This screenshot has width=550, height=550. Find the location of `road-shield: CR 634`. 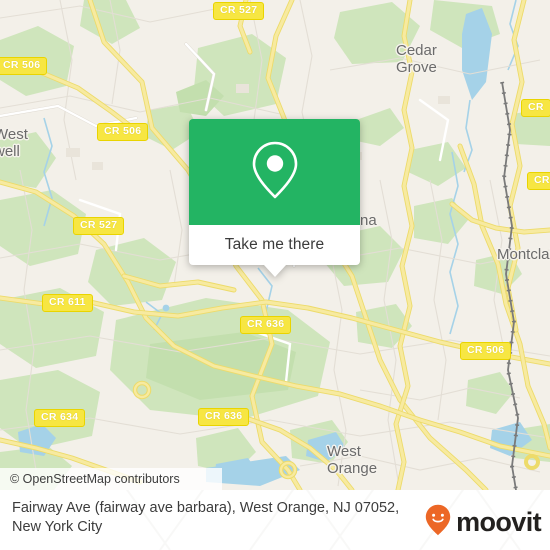

road-shield: CR 634 is located at coordinates (60, 418).